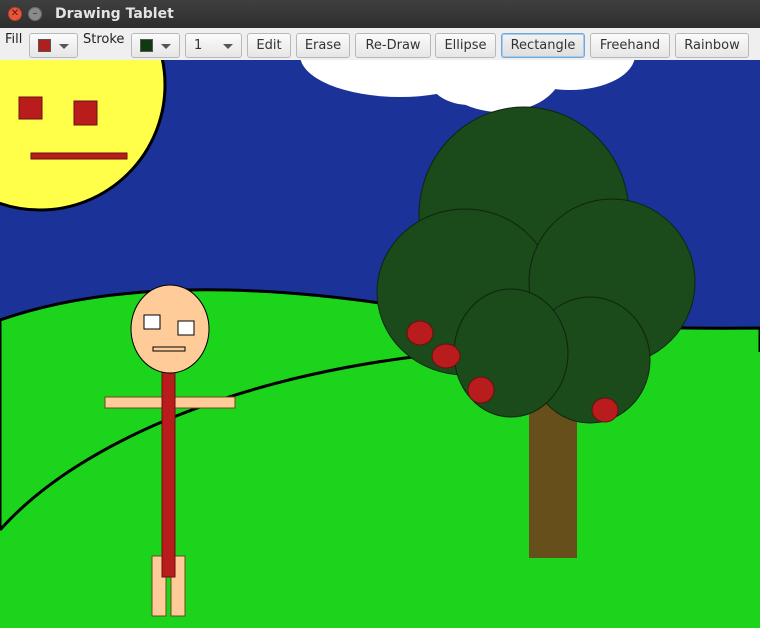 This screenshot has width=760, height=628. What do you see at coordinates (269, 45) in the screenshot?
I see `edit-button: Edit` at bounding box center [269, 45].